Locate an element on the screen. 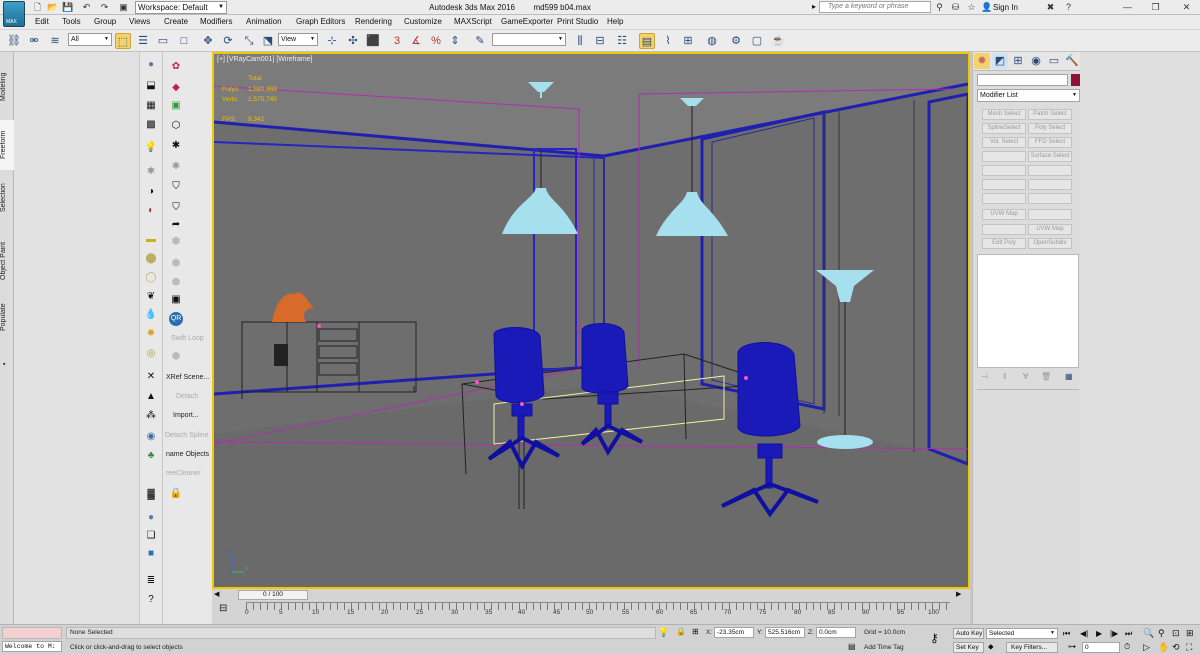  tab-menu-icon: ▪ is located at coordinates (4, 364).